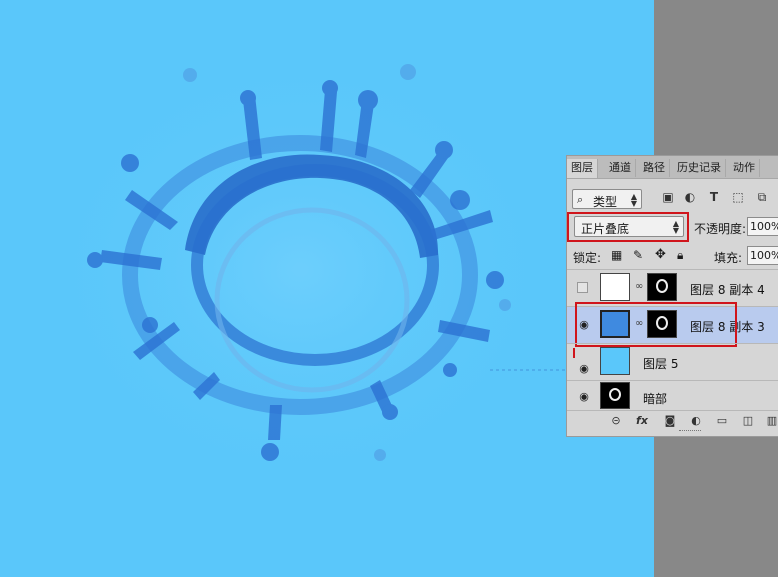 The height and width of the screenshot is (577, 778). I want to click on layer-filter-select: ⌕ 类型 ▲ ▼, so click(607, 199).